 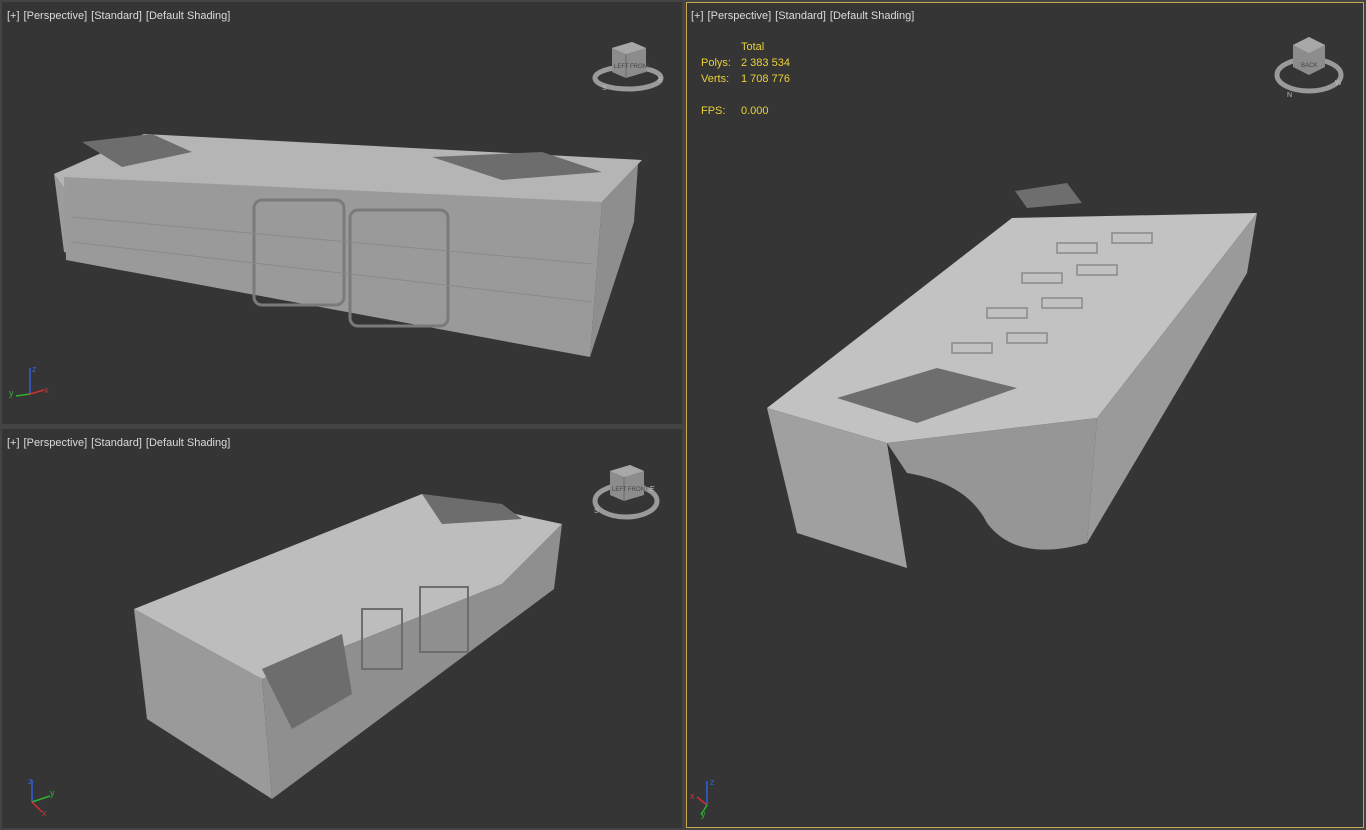 What do you see at coordinates (1338, 83) in the screenshot?
I see `compass-label: W` at bounding box center [1338, 83].